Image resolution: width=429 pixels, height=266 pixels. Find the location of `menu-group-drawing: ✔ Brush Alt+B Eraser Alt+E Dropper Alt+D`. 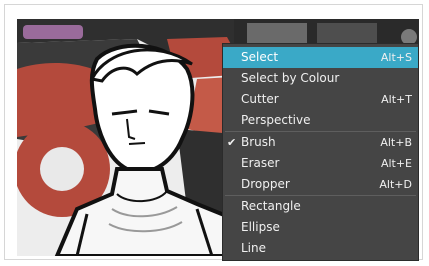

menu-group-drawing: ✔ Brush Alt+B Eraser Alt+E Dropper Alt+D is located at coordinates (320, 163).